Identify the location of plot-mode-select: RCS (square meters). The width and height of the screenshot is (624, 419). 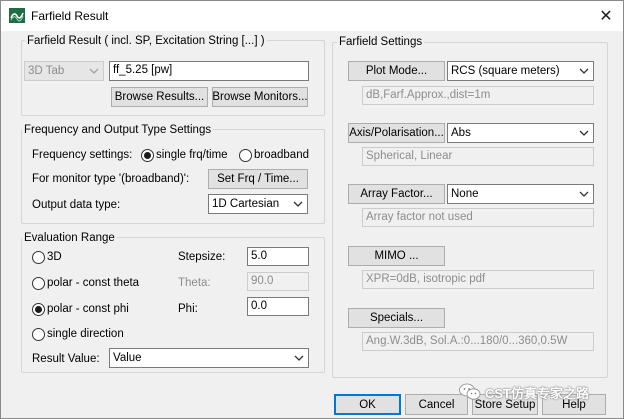
(520, 71).